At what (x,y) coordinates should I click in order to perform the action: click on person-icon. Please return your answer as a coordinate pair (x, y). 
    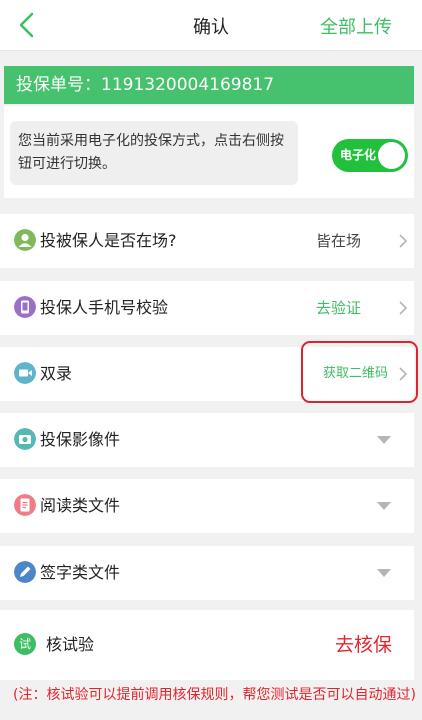
    Looking at the image, I should click on (25, 240).